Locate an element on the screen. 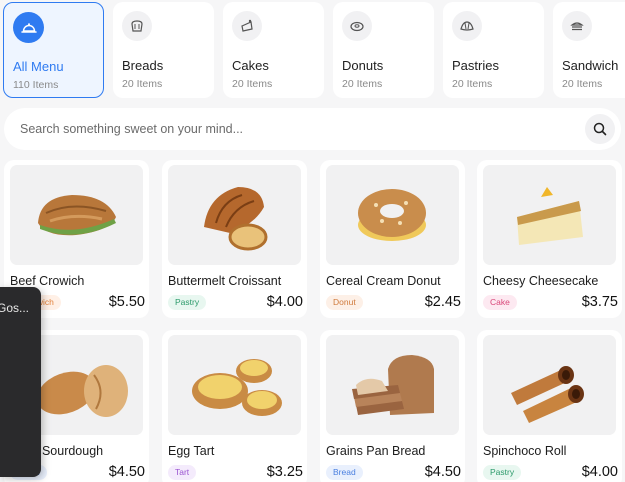 The width and height of the screenshot is (625, 482). pastry-icon is located at coordinates (467, 26).